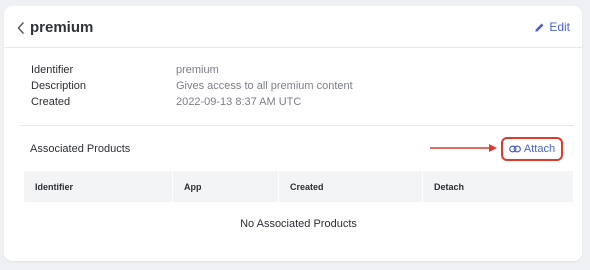  What do you see at coordinates (59, 86) in the screenshot?
I see `detail-label: Description` at bounding box center [59, 86].